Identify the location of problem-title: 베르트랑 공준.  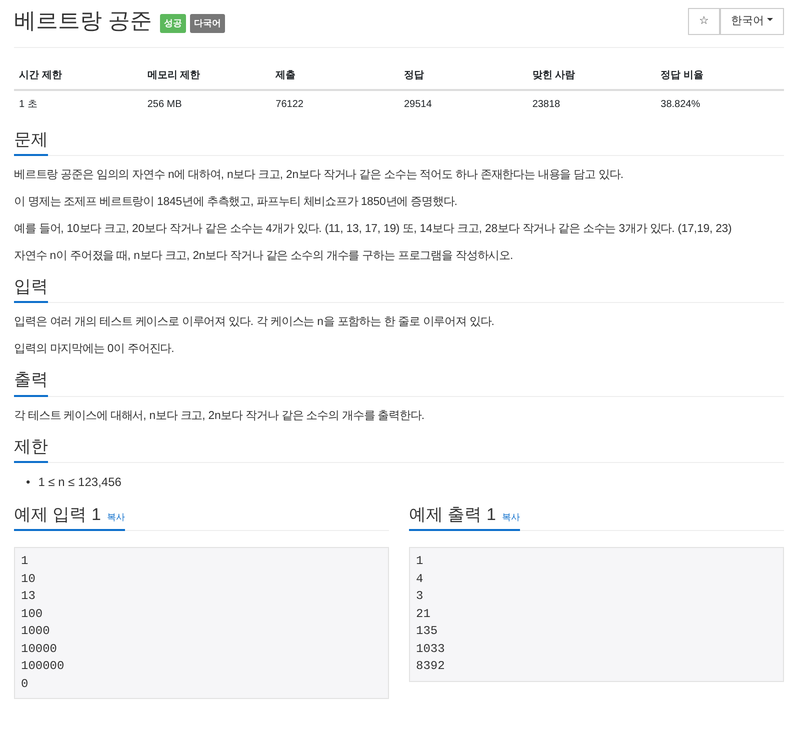
(83, 21).